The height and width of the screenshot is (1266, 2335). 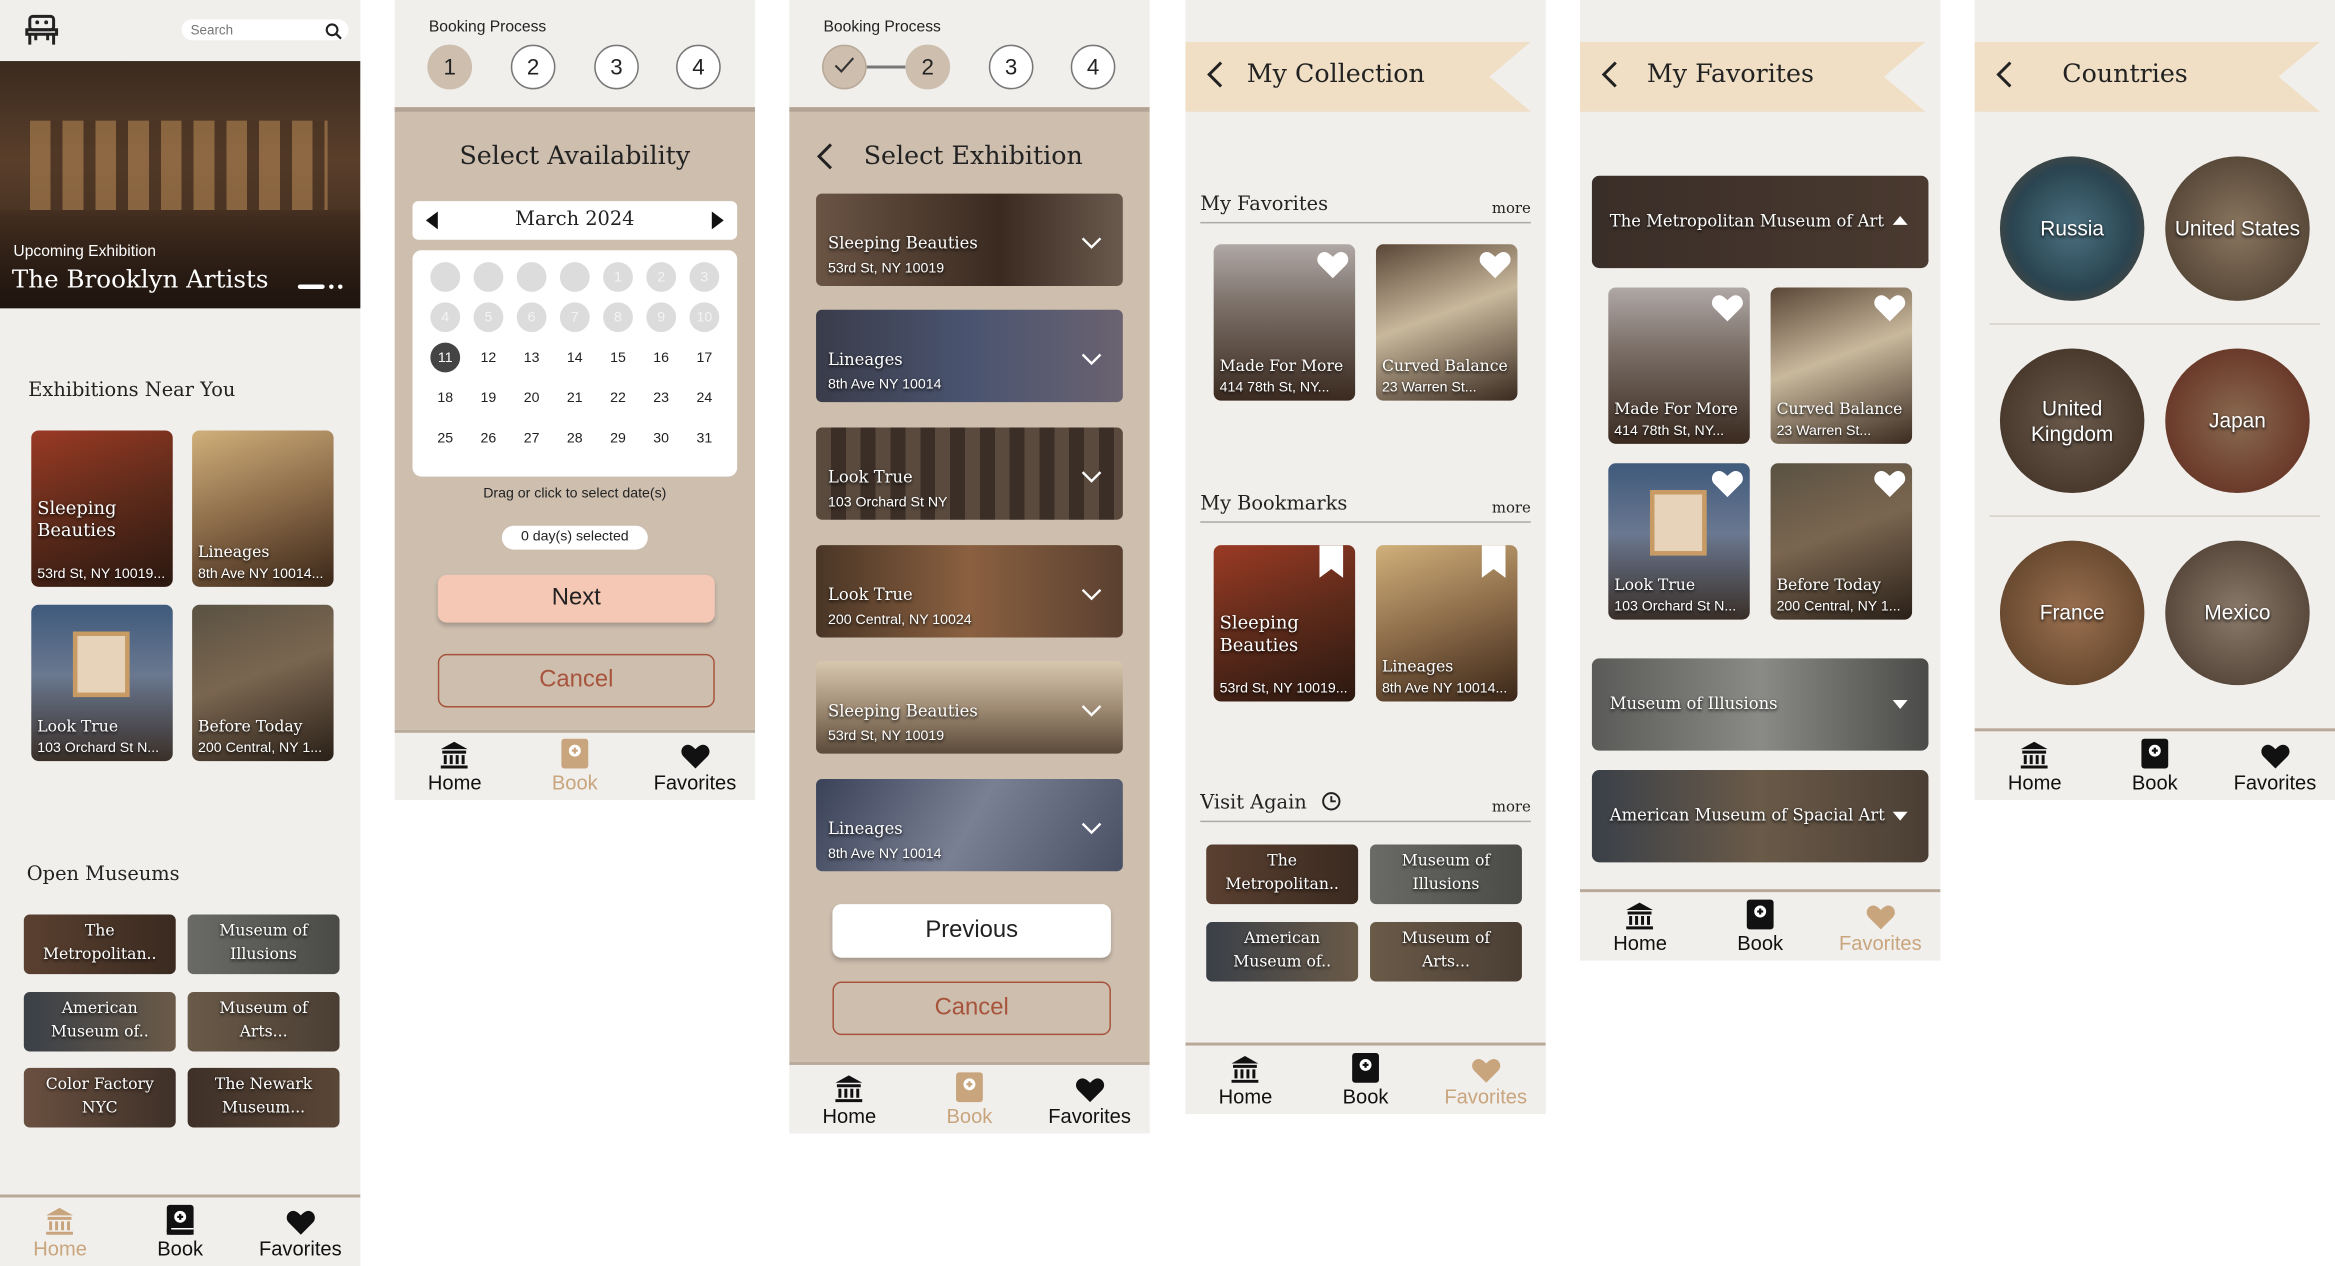 What do you see at coordinates (488, 317) in the screenshot?
I see `calendar-day: 5` at bounding box center [488, 317].